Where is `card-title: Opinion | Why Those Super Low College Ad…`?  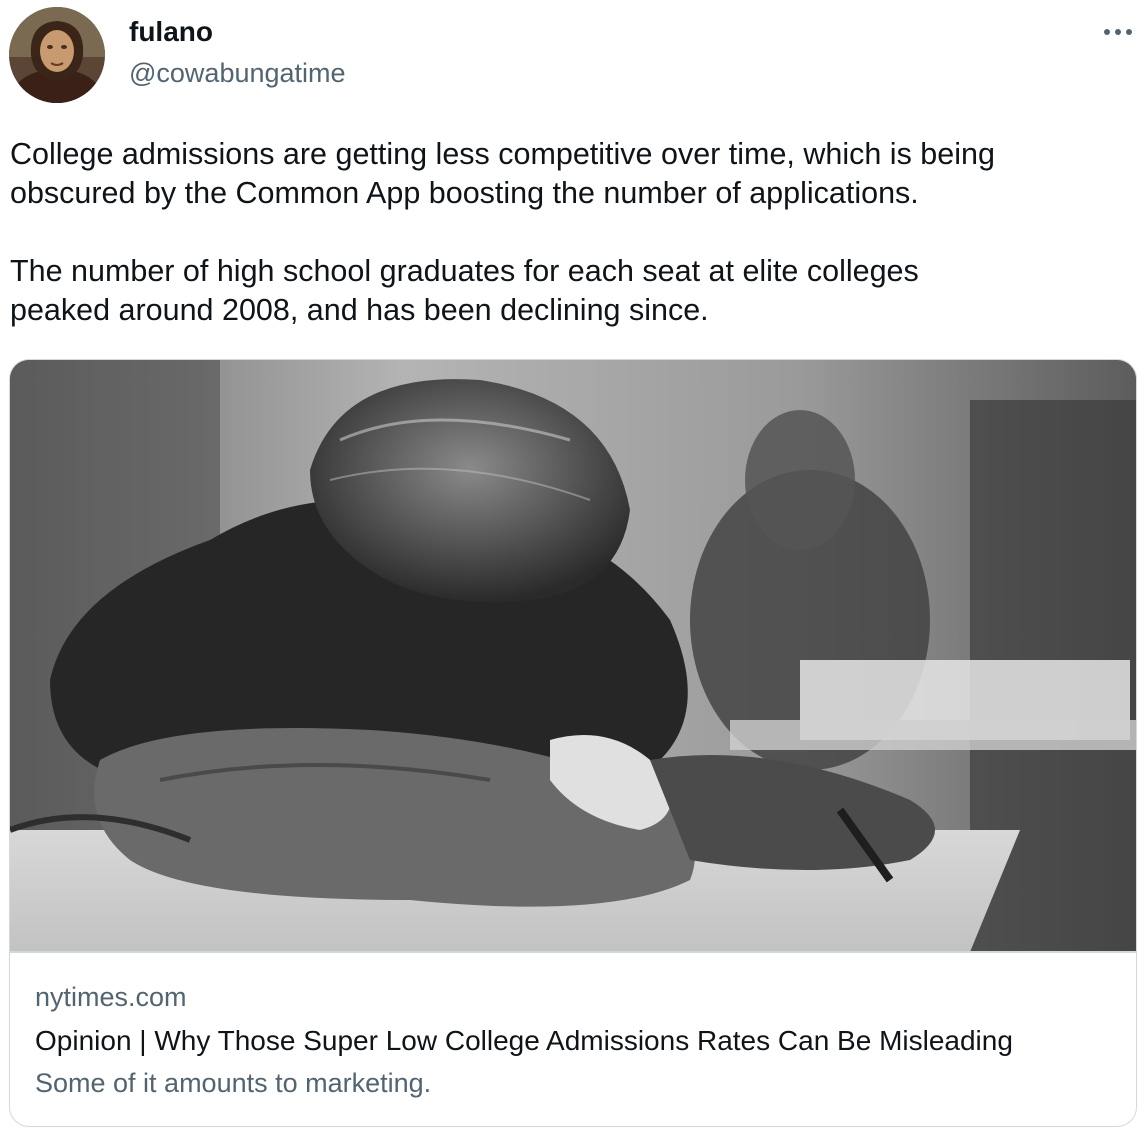
card-title: Opinion | Why Those Super Low College Ad… is located at coordinates (524, 1041).